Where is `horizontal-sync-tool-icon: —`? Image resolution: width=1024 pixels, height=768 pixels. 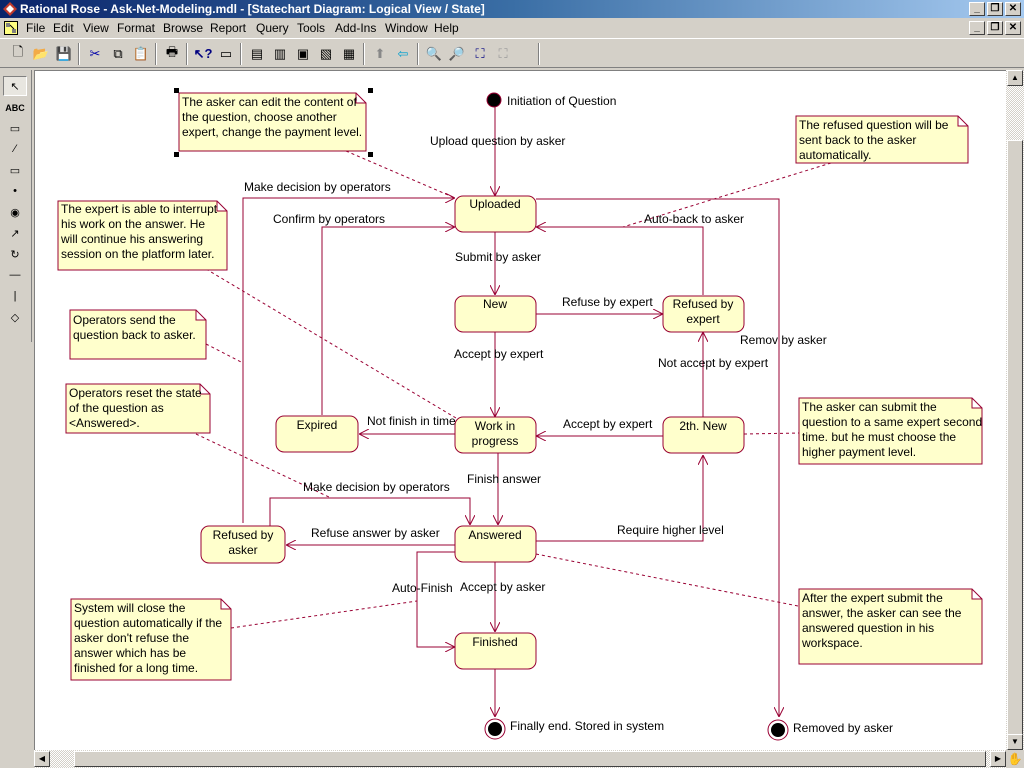
horizontal-sync-tool-icon: — is located at coordinates (15, 275).